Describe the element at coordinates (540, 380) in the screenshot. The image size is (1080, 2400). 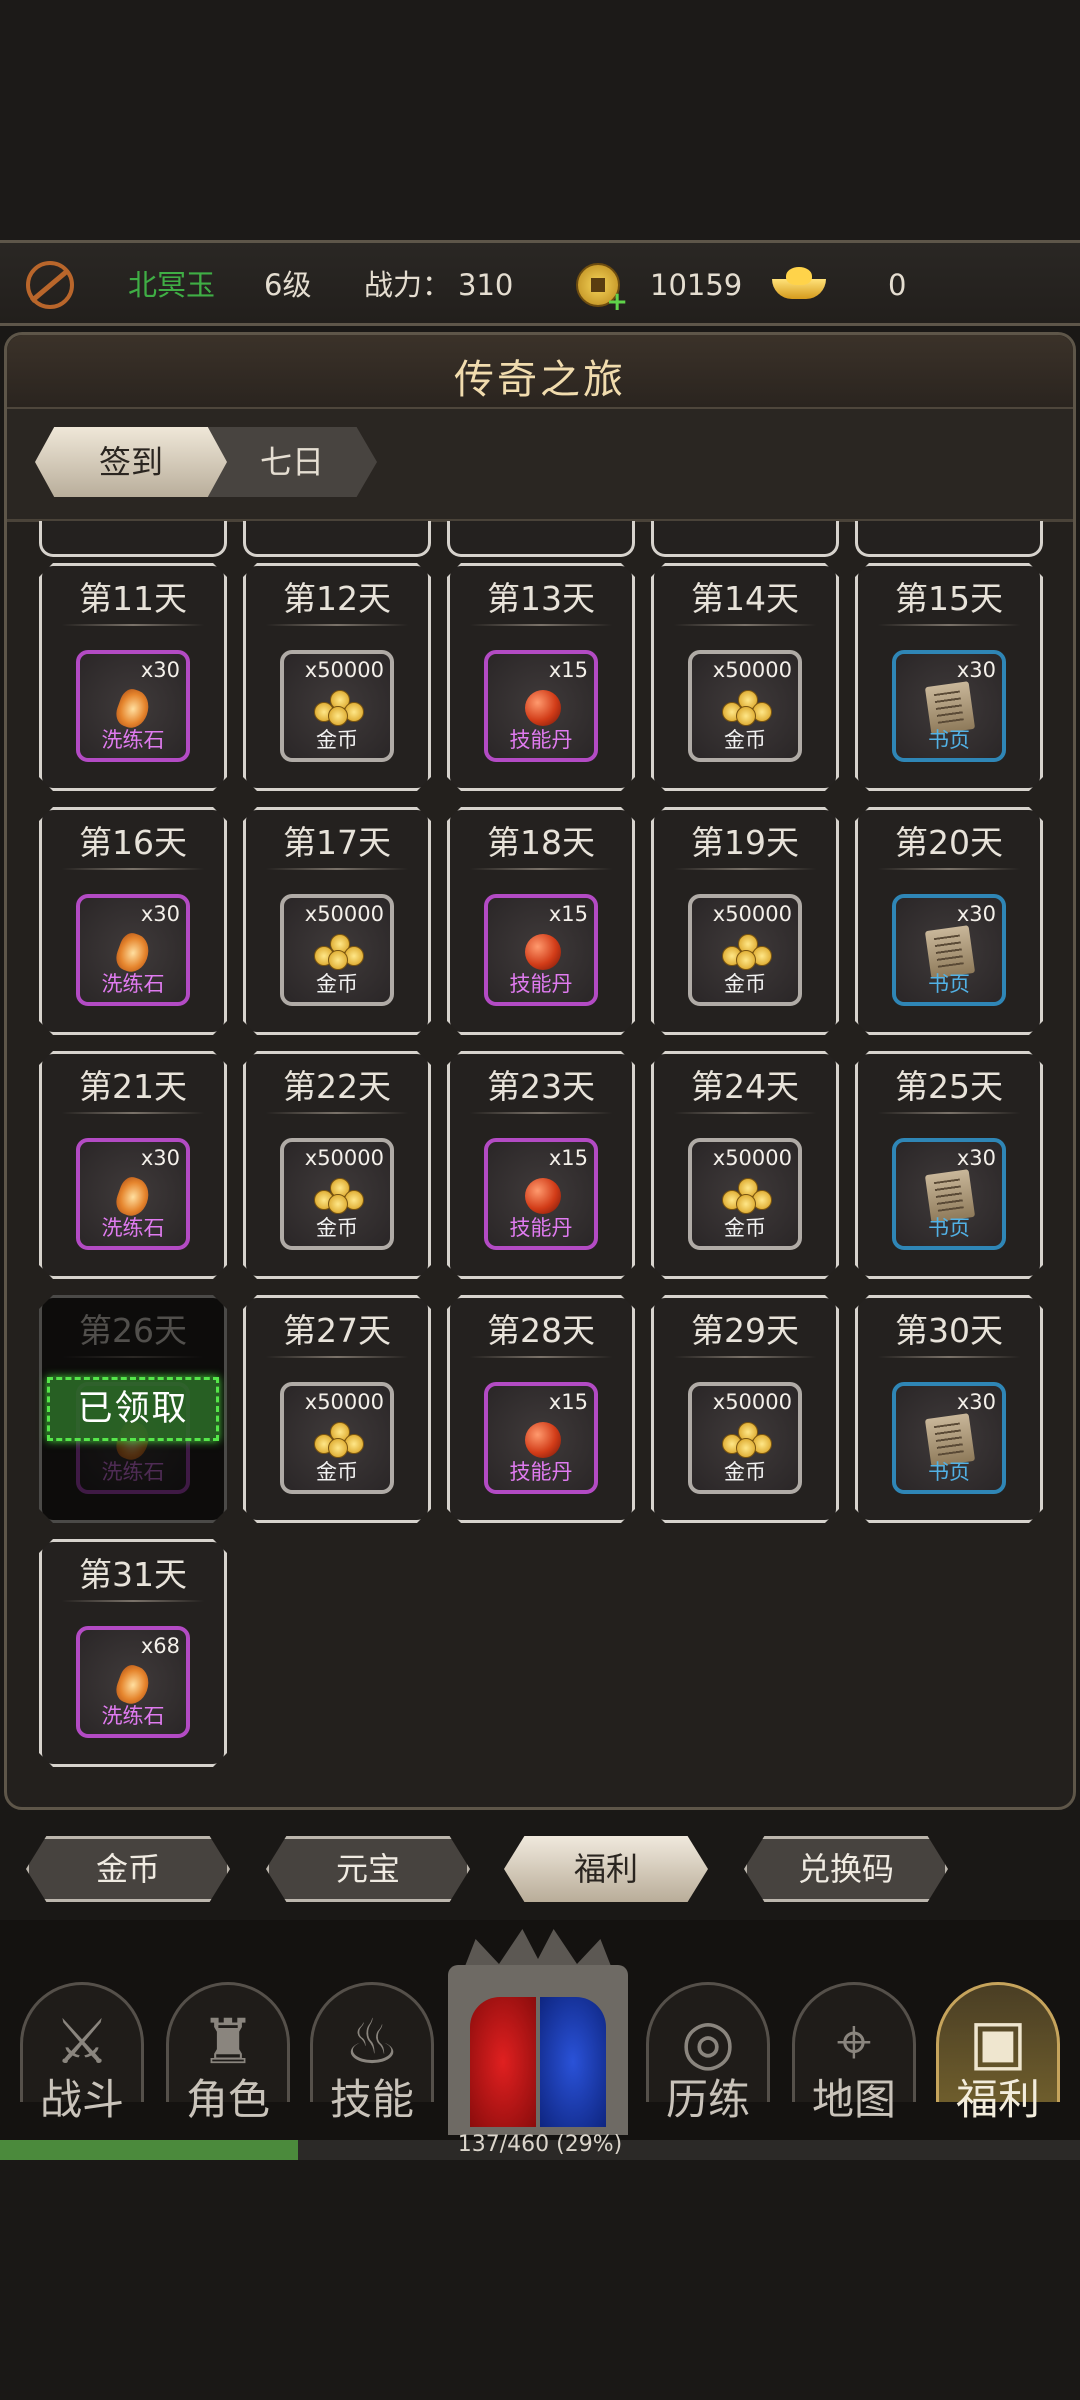
I see `panel-title: 传奇之旅` at that location.